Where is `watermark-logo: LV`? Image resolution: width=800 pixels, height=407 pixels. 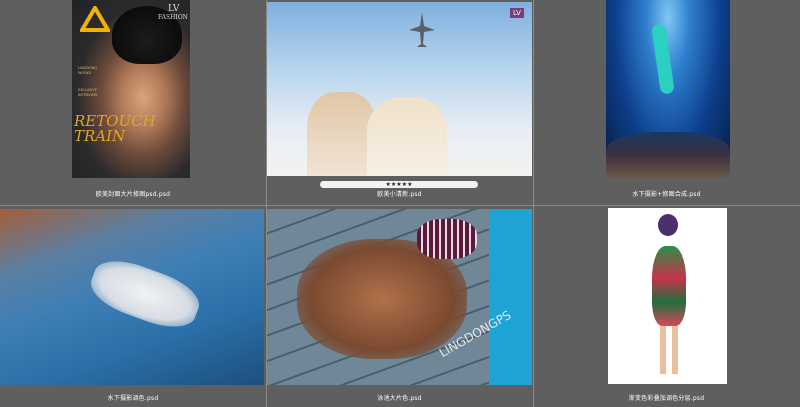 watermark-logo: LV is located at coordinates (517, 13).